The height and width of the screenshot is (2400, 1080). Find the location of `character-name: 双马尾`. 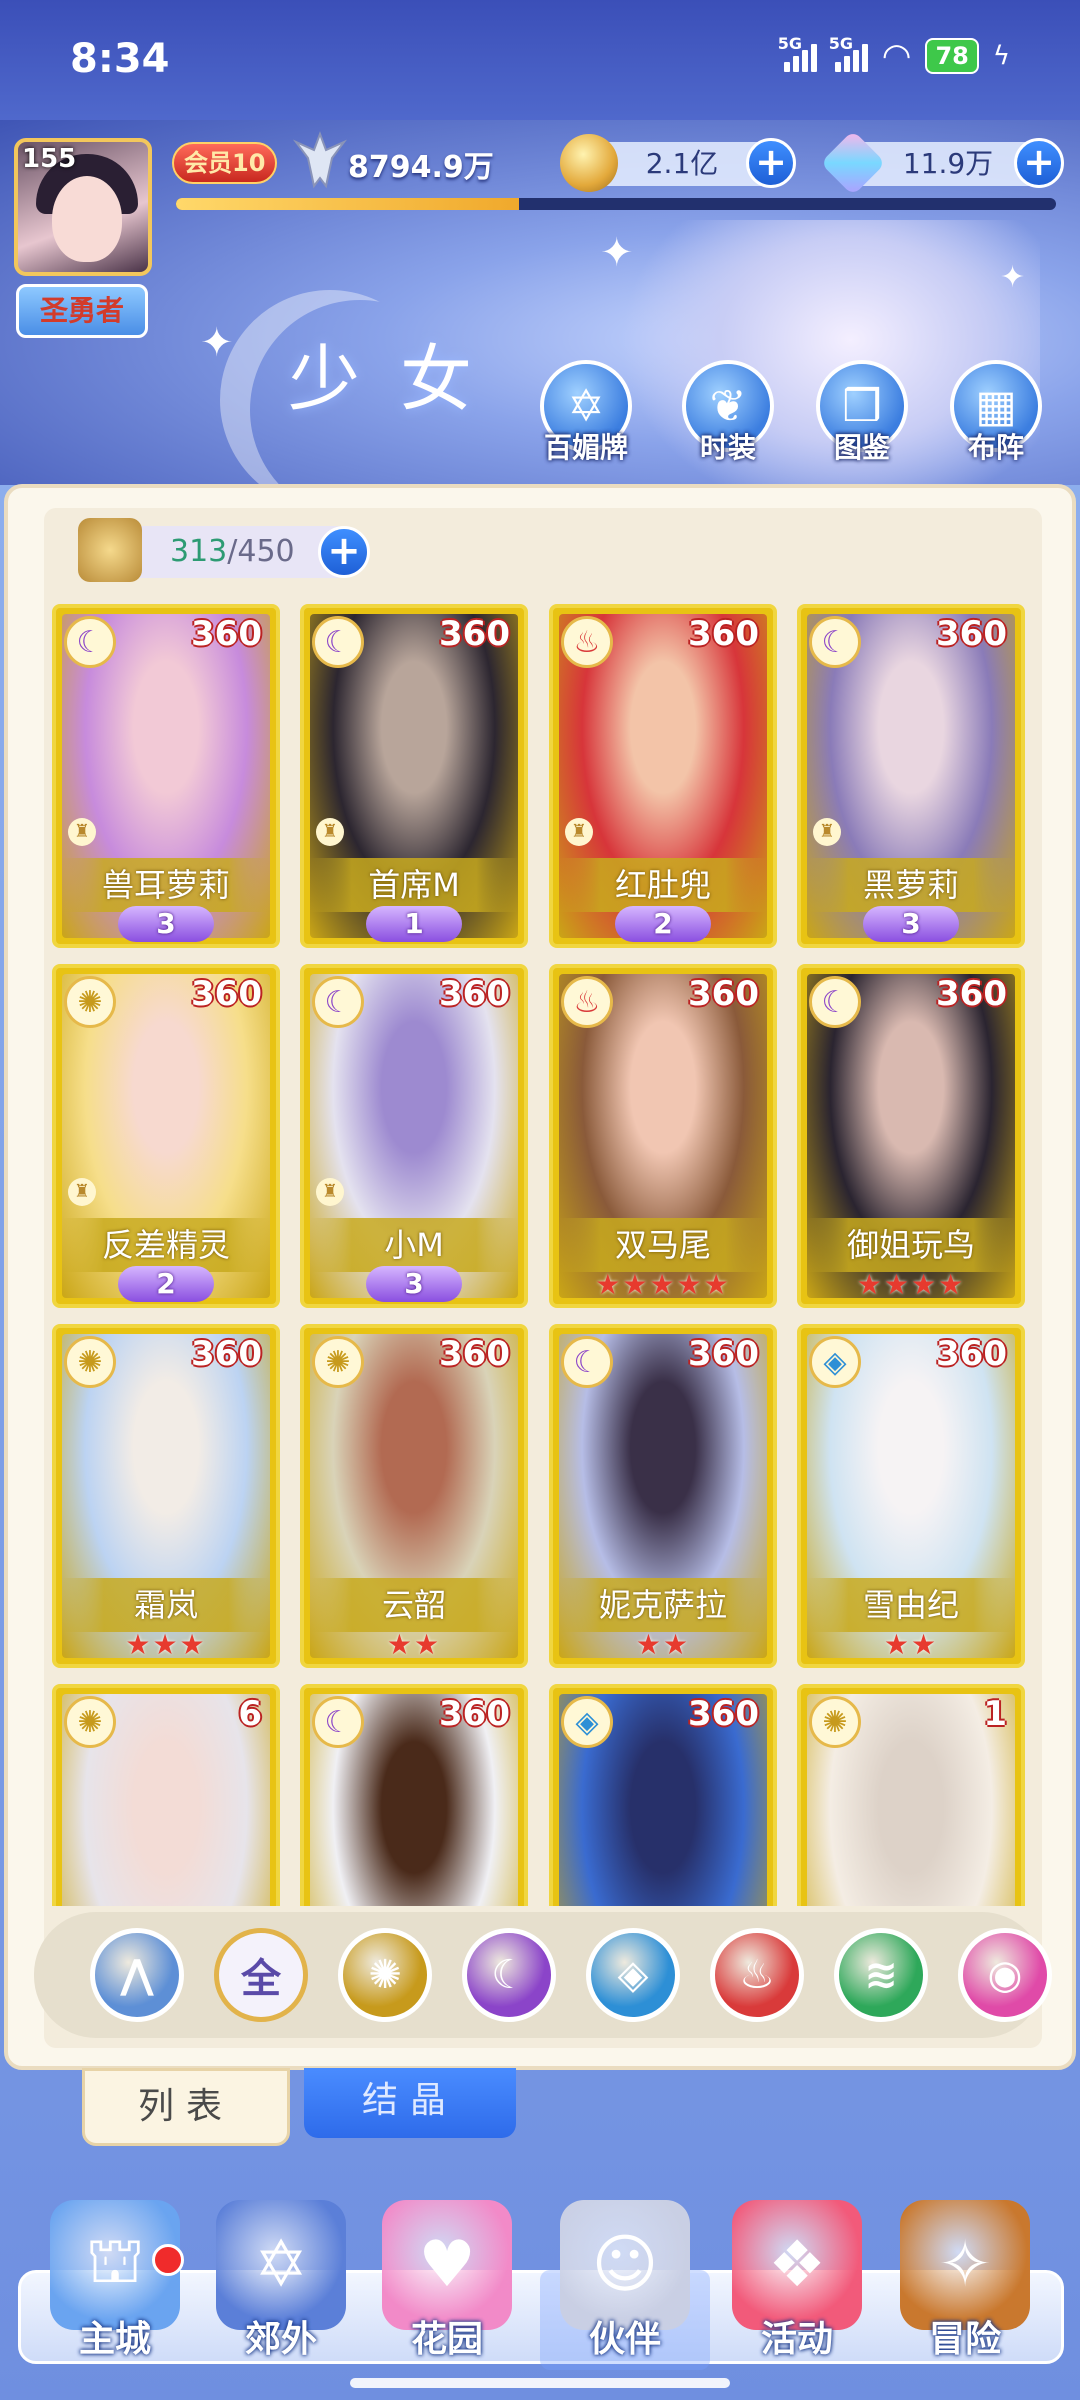

character-name: 双马尾 is located at coordinates (663, 1245).